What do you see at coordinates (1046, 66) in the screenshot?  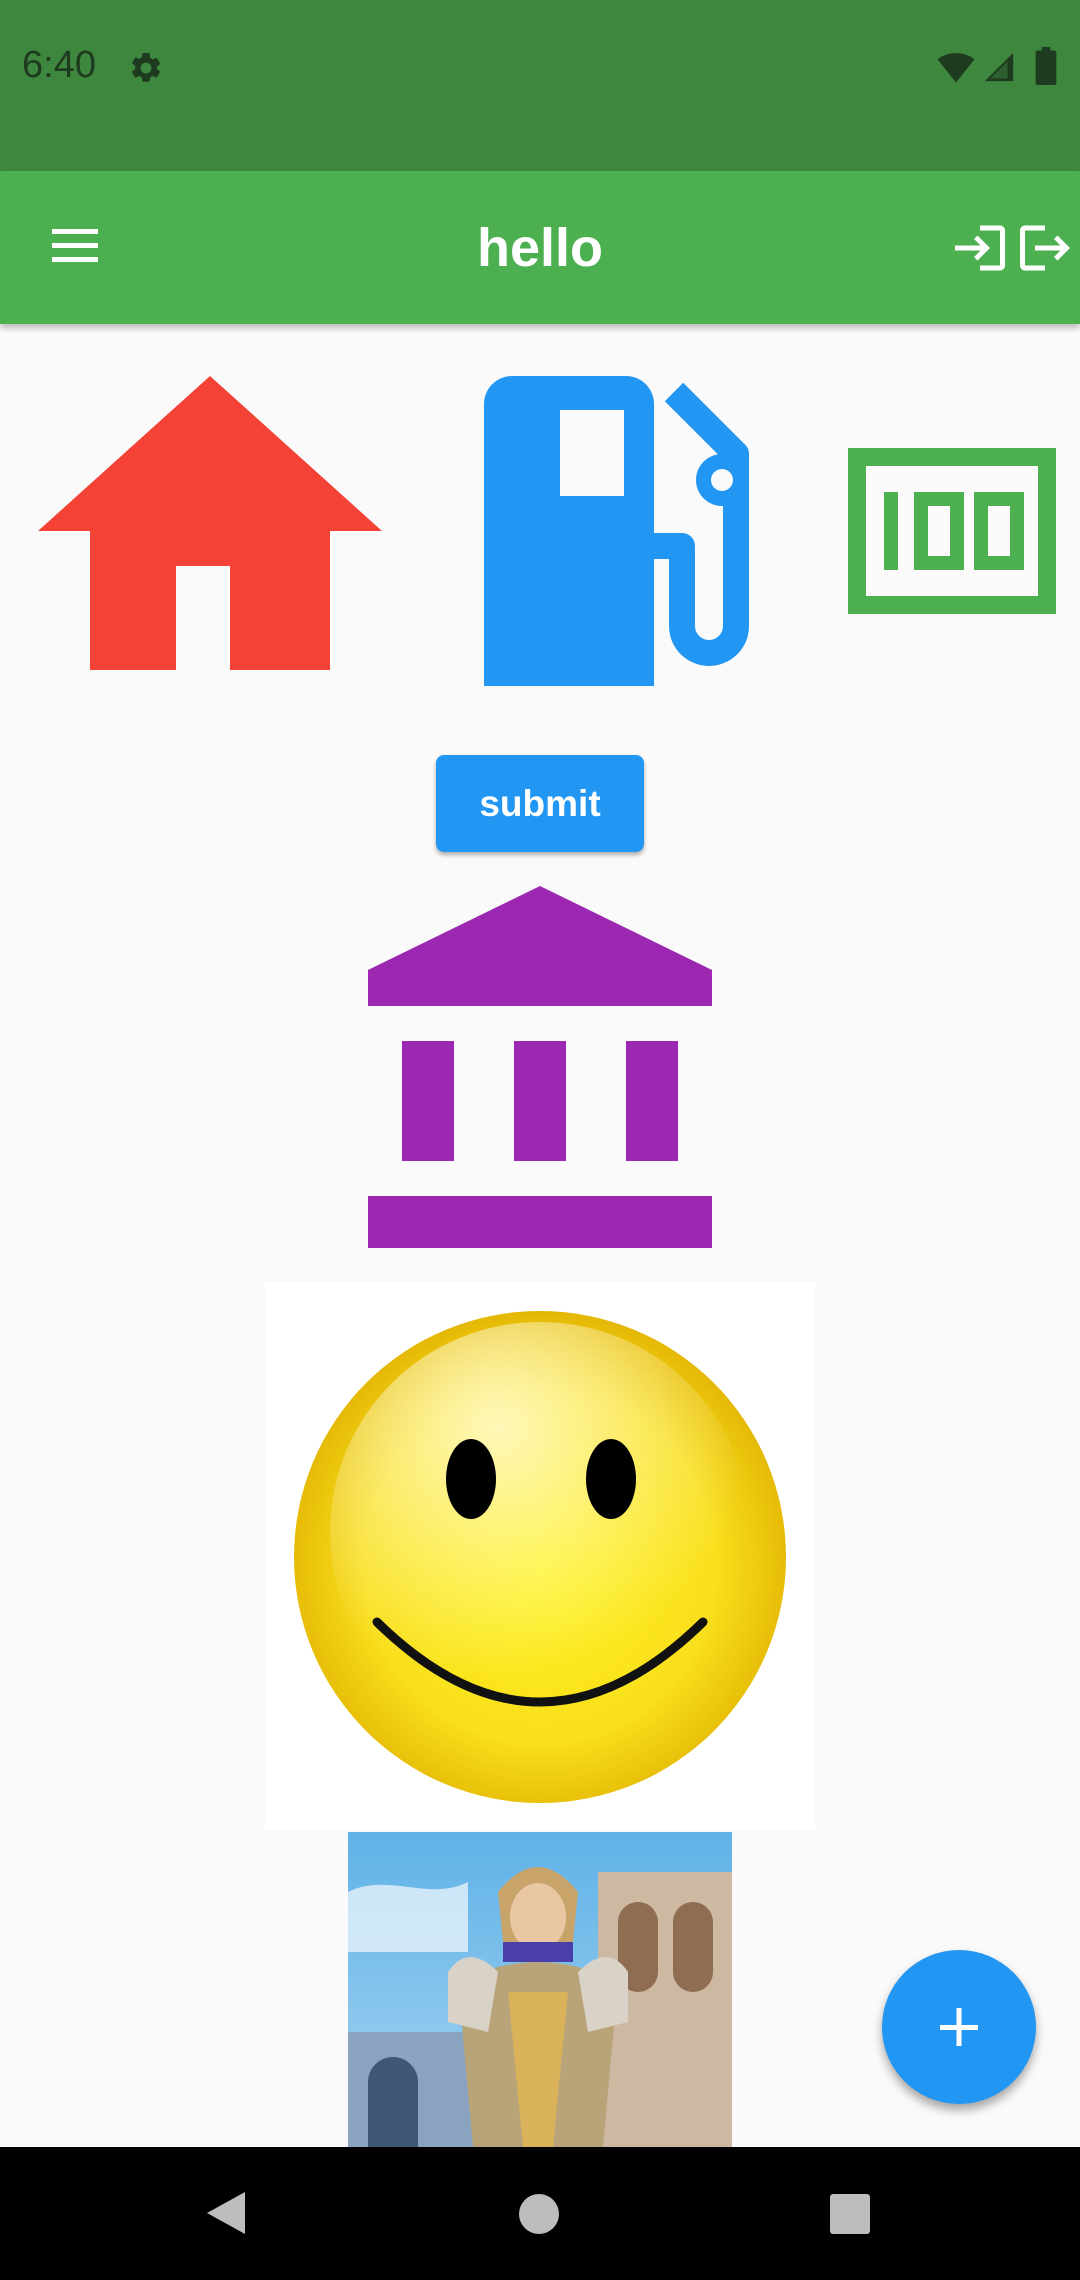 I see `battery-icon` at bounding box center [1046, 66].